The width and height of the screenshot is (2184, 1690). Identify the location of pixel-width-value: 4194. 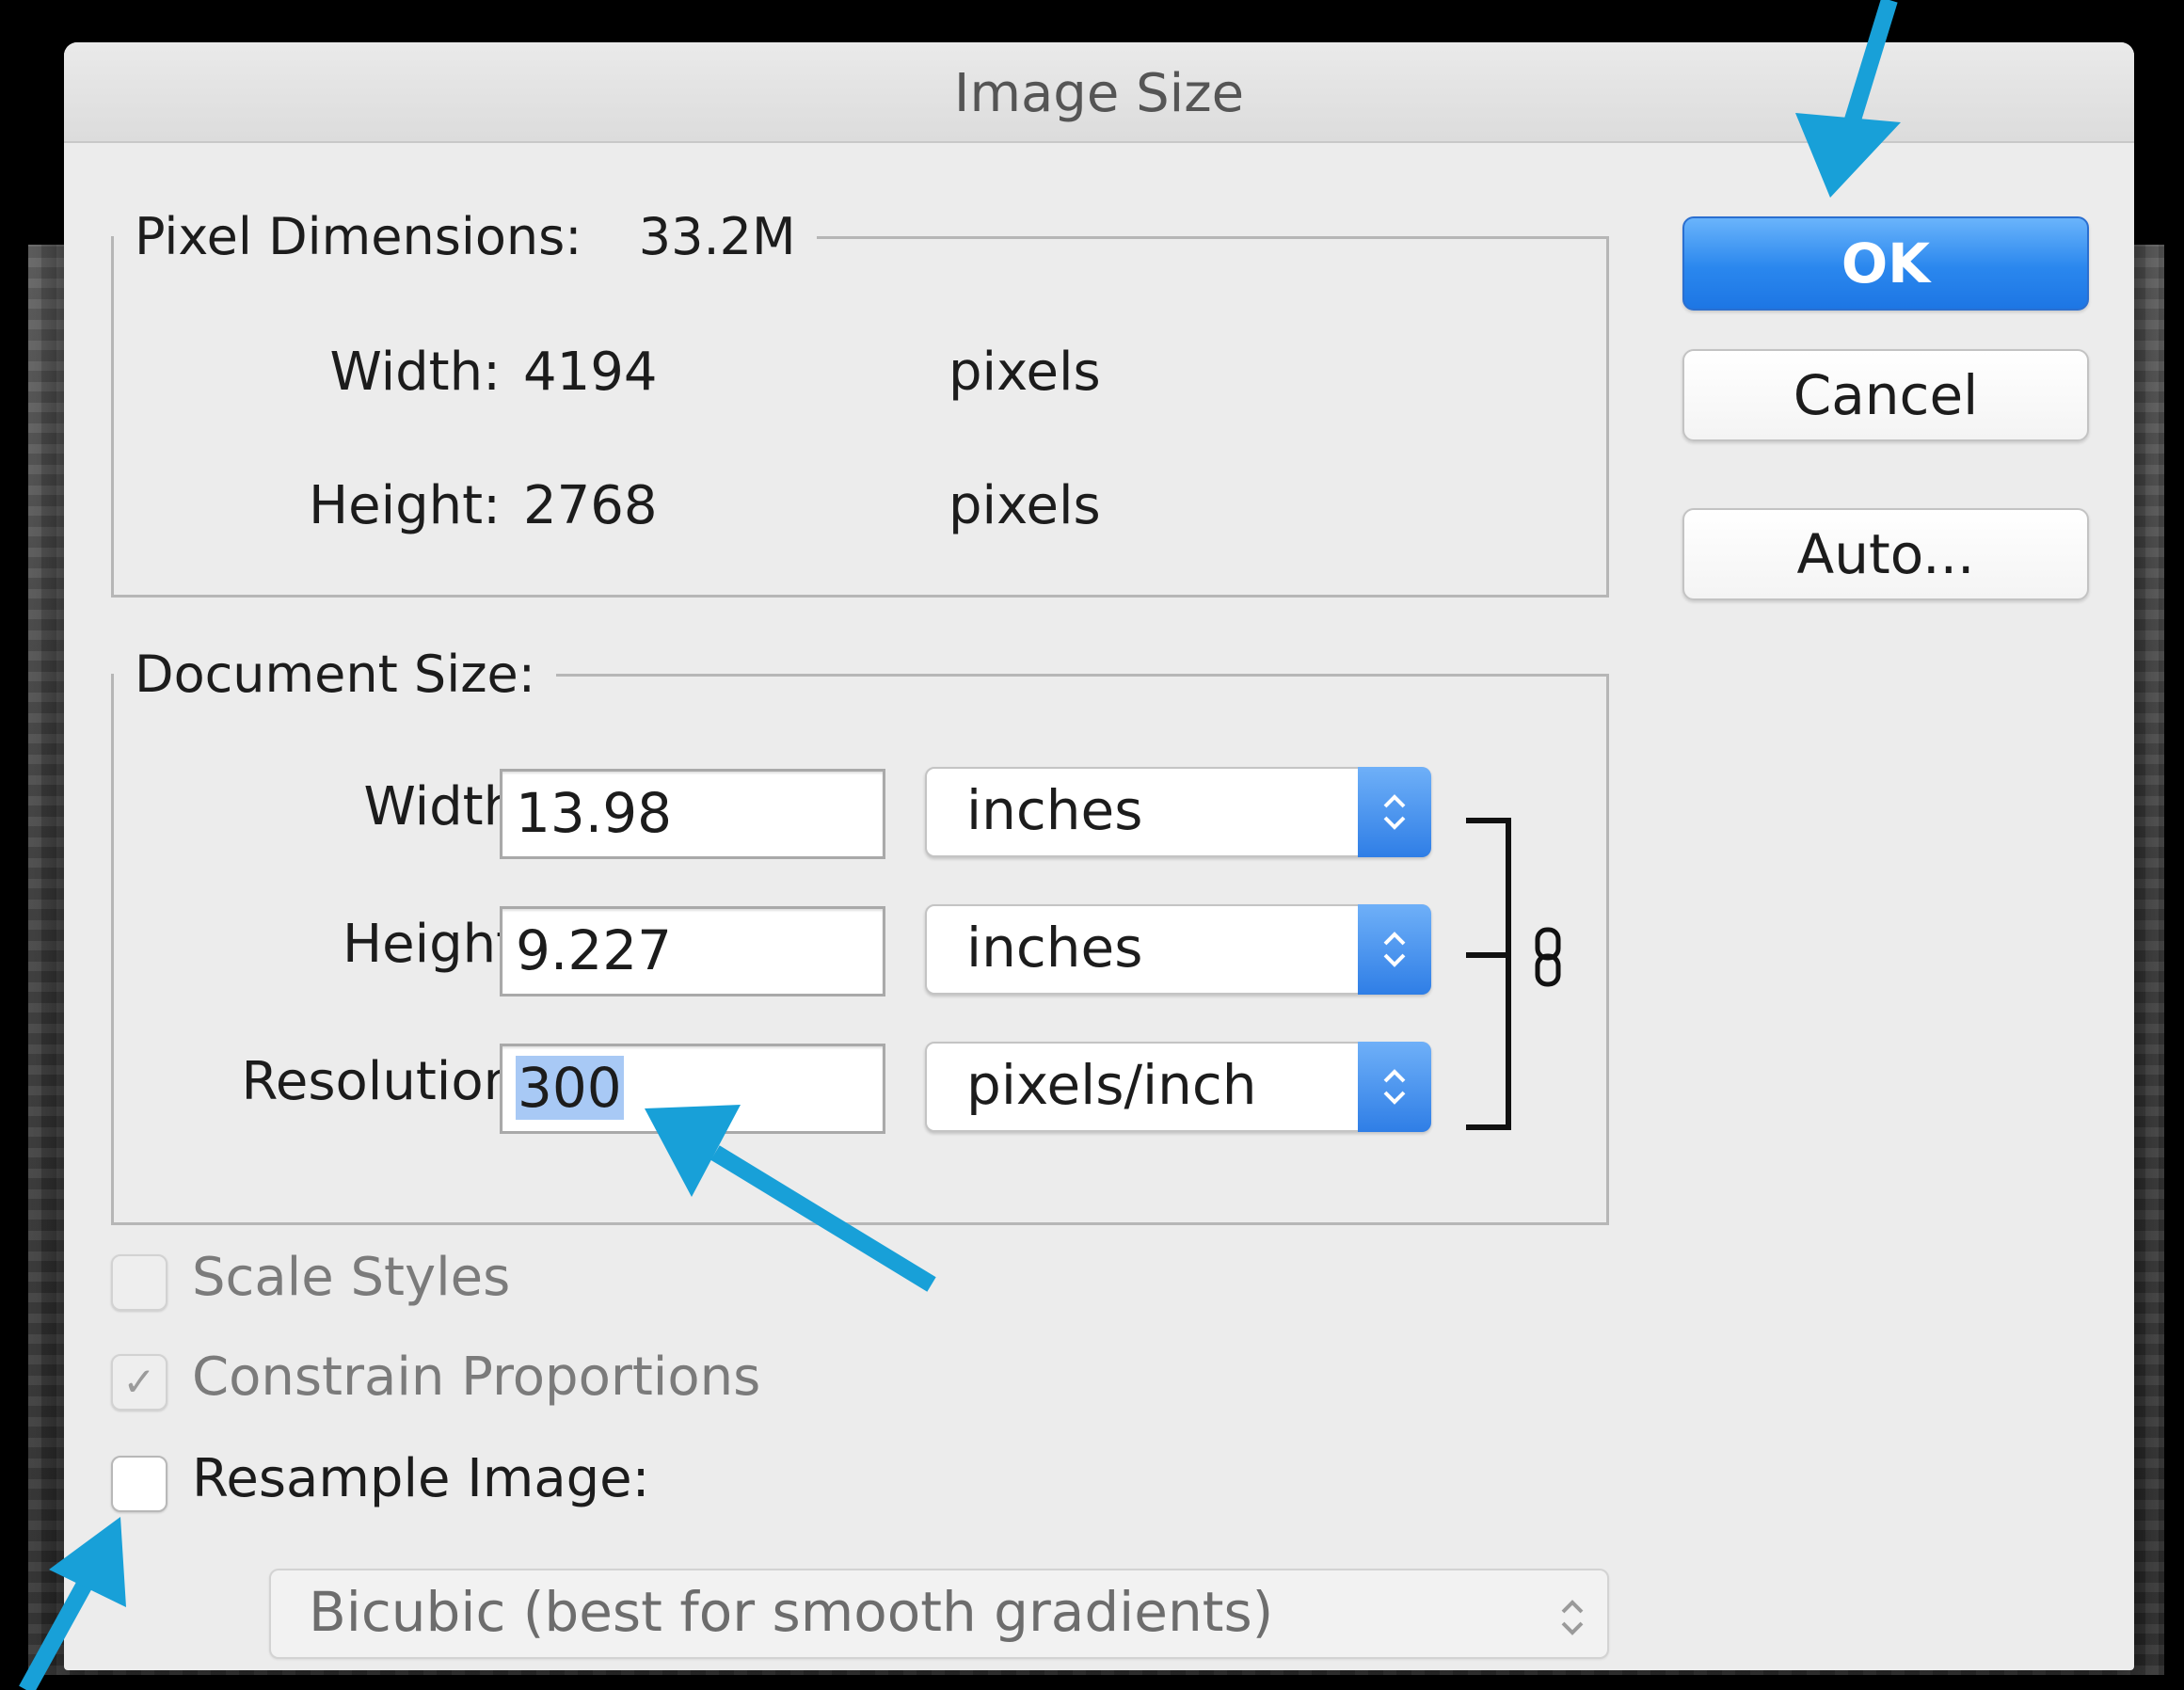
(590, 372).